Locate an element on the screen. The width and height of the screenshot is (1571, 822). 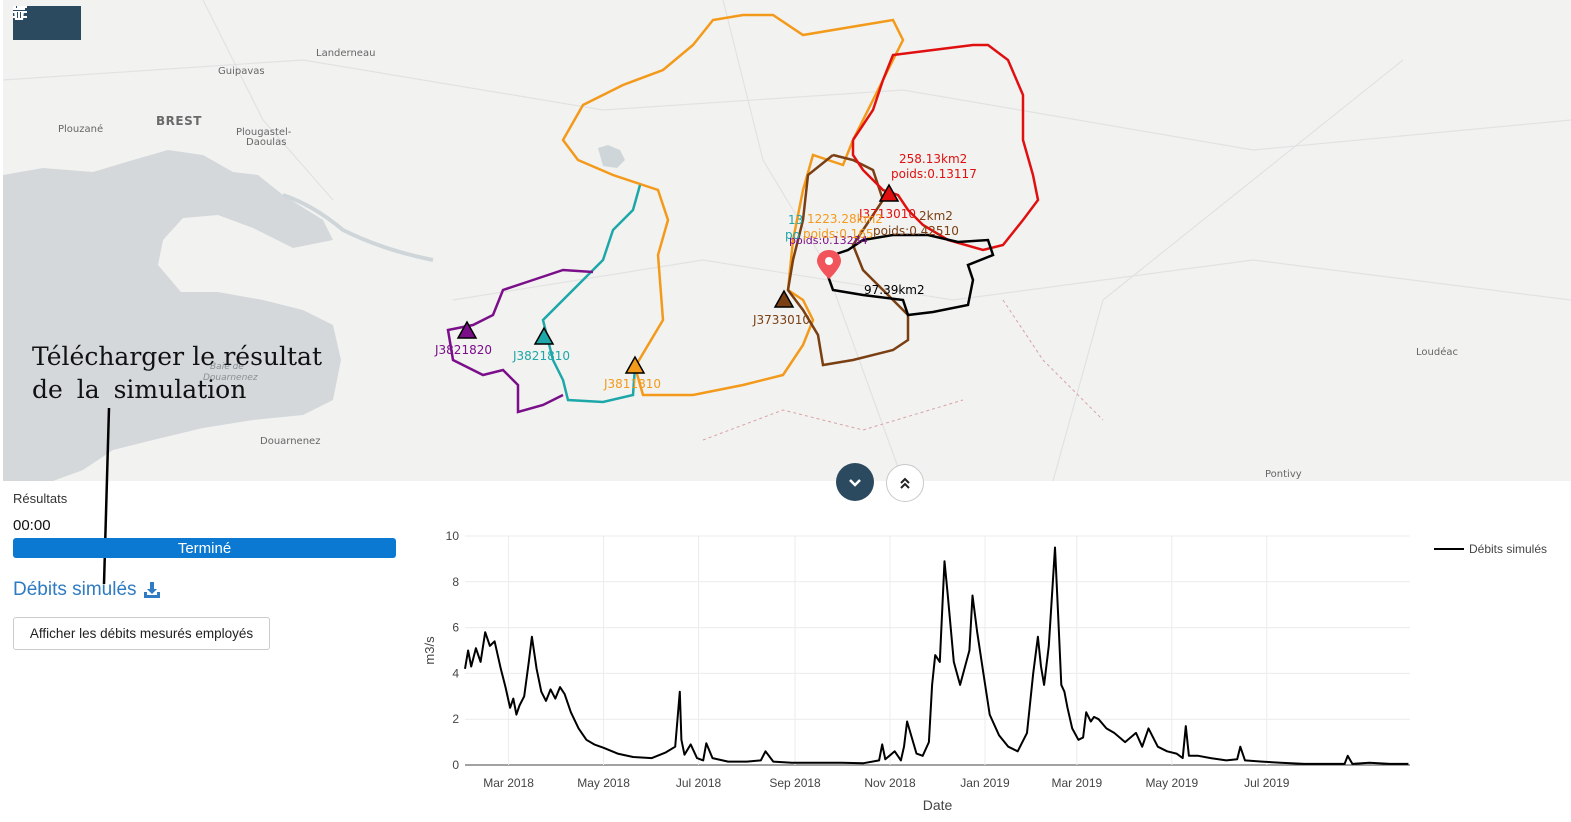
annotation-line-2: de la simulation is located at coordinates (139, 389).